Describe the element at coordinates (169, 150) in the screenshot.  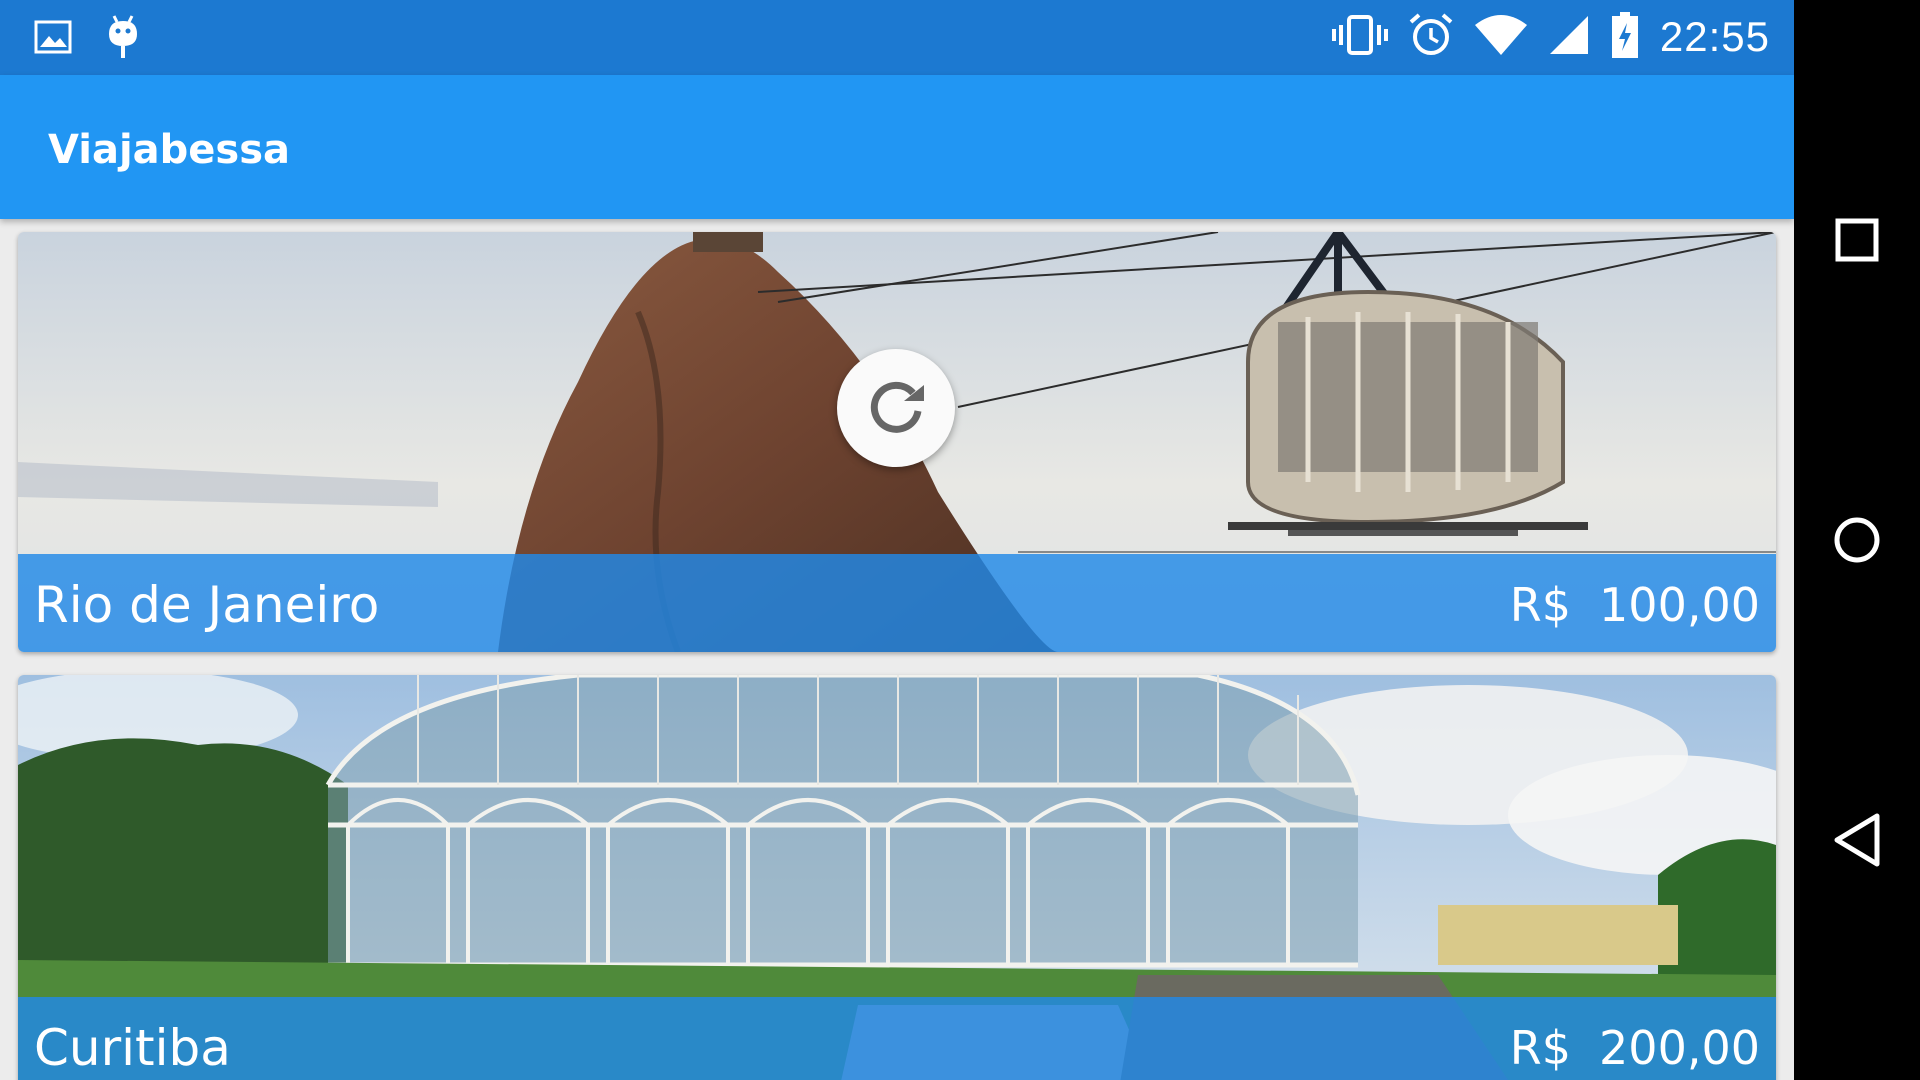
I see `app-title: Viajabessa` at that location.